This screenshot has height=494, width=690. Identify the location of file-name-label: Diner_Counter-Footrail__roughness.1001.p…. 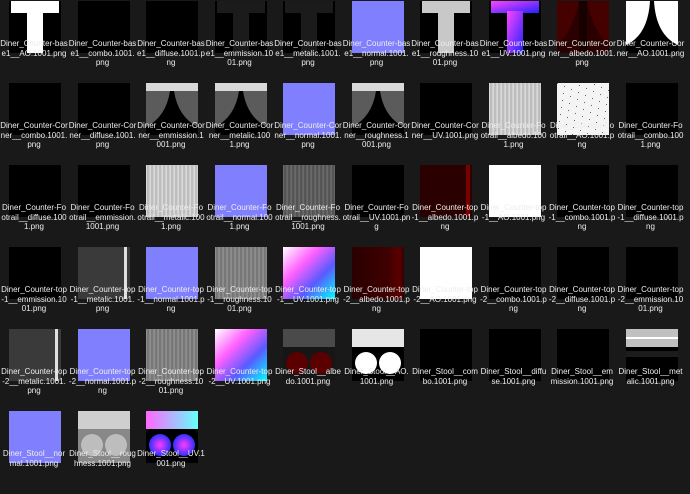
(308, 217).